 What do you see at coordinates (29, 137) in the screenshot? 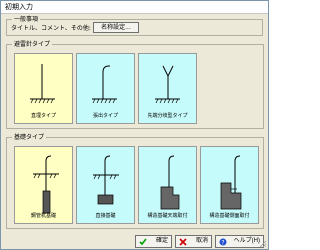
I see `foundation-group-label: 基礎タイプ` at bounding box center [29, 137].